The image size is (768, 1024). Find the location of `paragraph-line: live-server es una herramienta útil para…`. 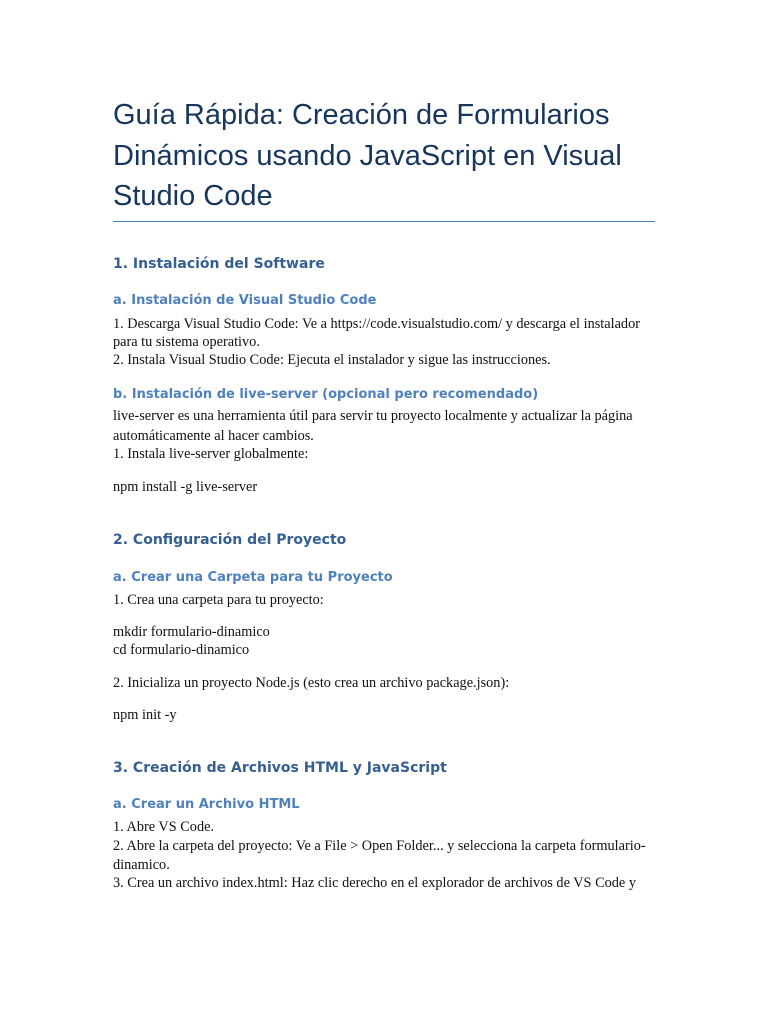

paragraph-line: live-server es una herramienta útil para… is located at coordinates (373, 416).